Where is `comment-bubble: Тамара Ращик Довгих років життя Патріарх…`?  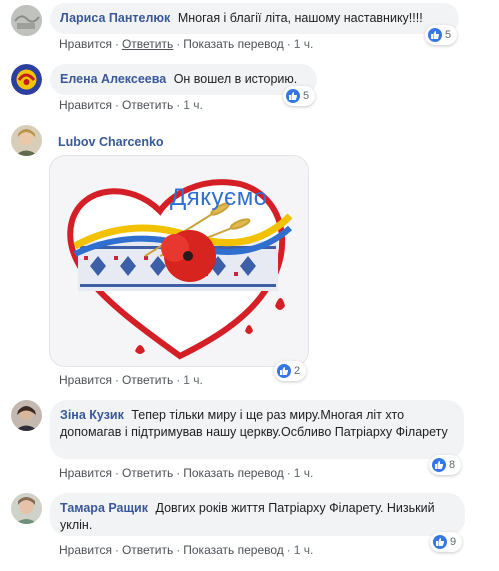 comment-bubble: Тамара Ращик Довгих років життя Патріарх… is located at coordinates (257, 514).